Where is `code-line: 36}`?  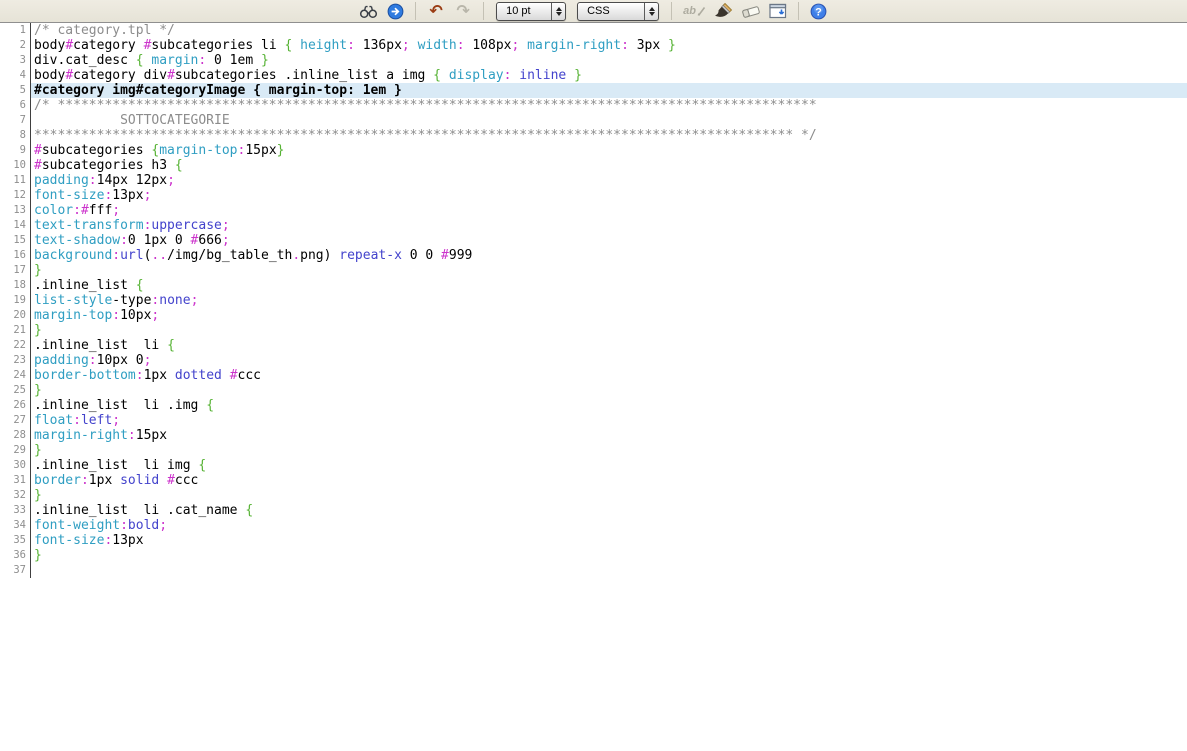 code-line: 36} is located at coordinates (593, 555).